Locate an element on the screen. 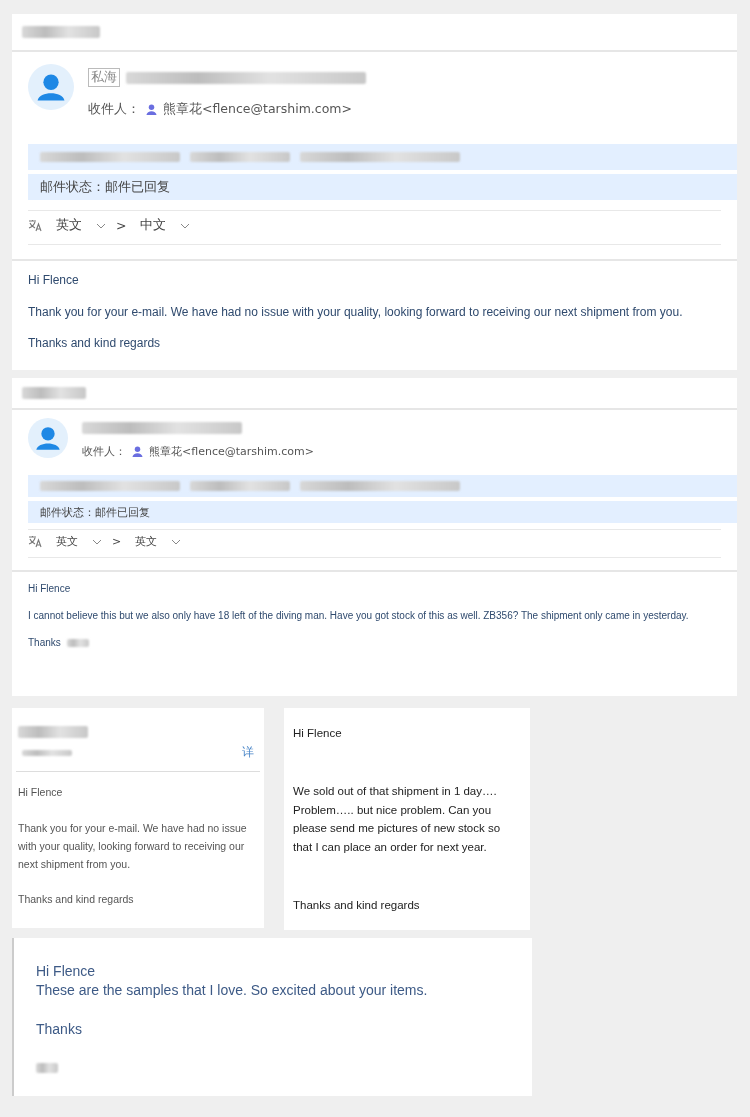 The width and height of the screenshot is (750, 1117). target-language-select: 中文 is located at coordinates (153, 225).